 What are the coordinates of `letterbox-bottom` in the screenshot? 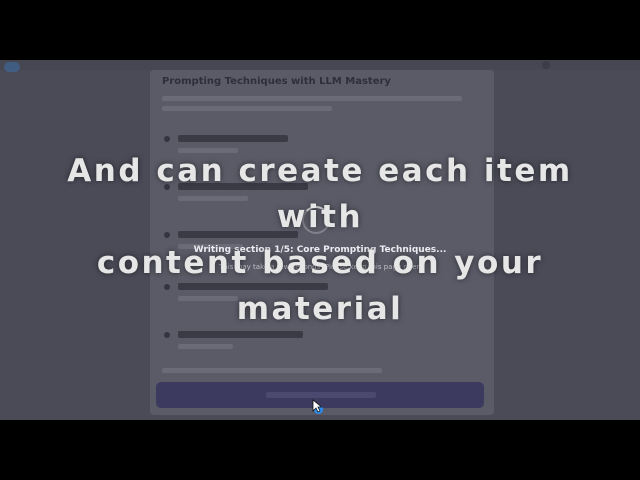 It's located at (320, 450).